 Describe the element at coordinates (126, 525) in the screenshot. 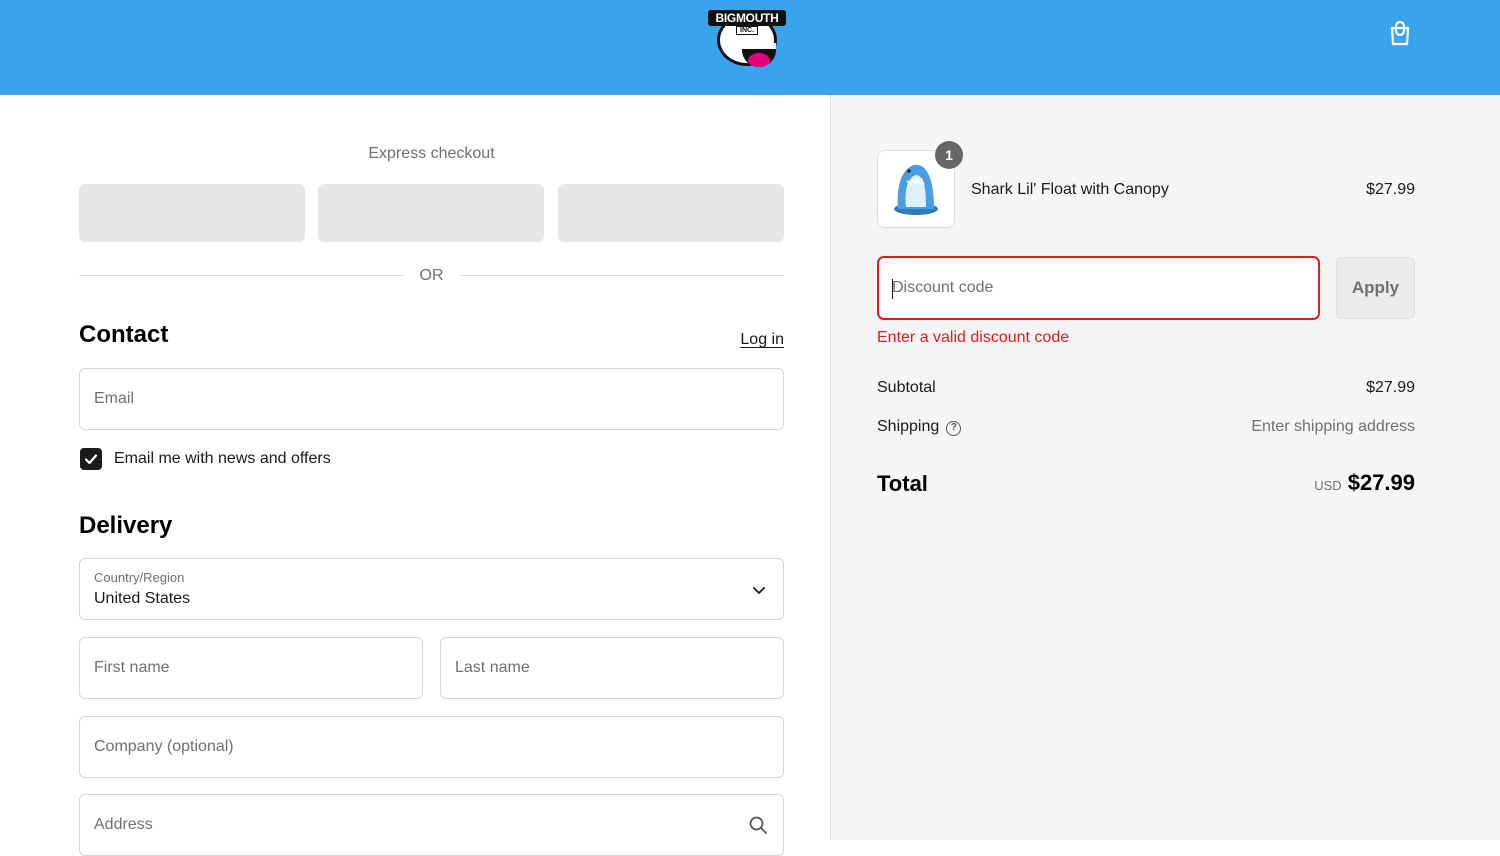

I see `delivery-heading: Delivery` at that location.